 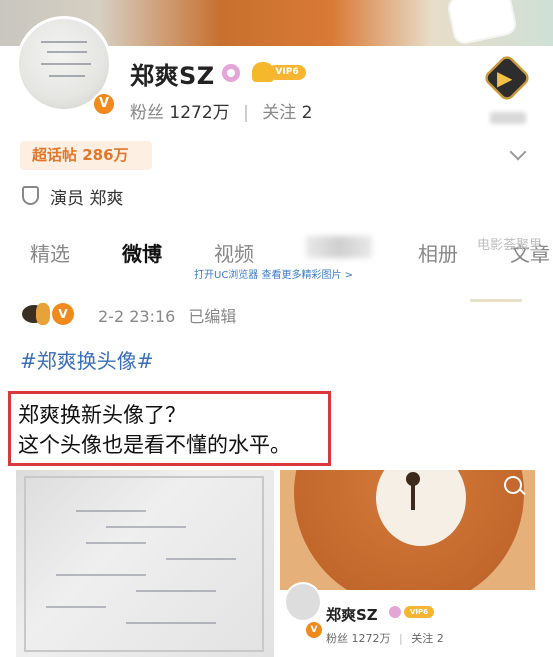 I want to click on vip-badge: VIP6, so click(x=279, y=72).